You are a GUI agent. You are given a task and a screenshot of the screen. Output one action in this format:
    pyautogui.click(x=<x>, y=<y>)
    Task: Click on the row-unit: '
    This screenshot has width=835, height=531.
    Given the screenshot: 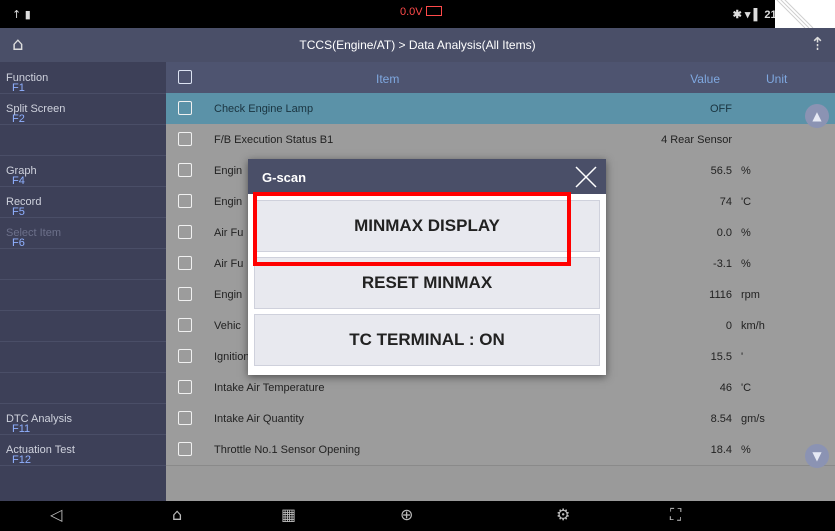 What is the action you would take?
    pyautogui.click(x=742, y=357)
    